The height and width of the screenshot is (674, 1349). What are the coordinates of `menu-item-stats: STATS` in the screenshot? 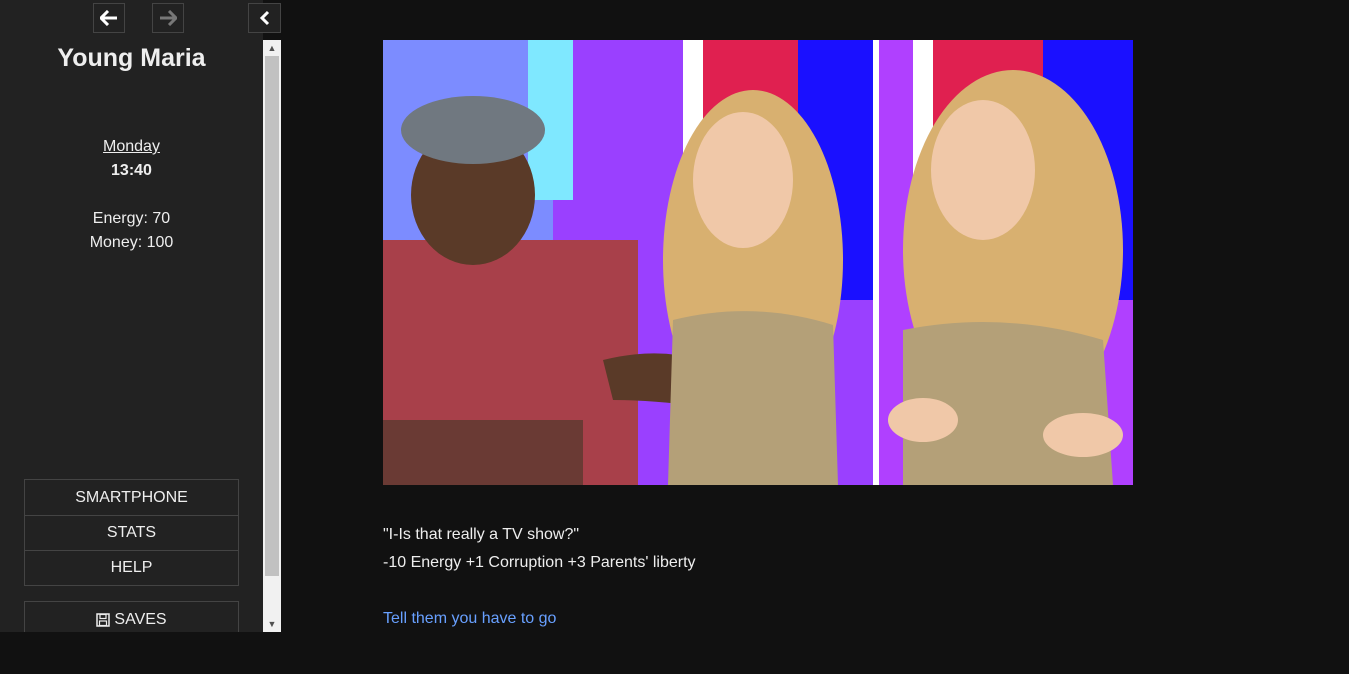 It's located at (131, 532).